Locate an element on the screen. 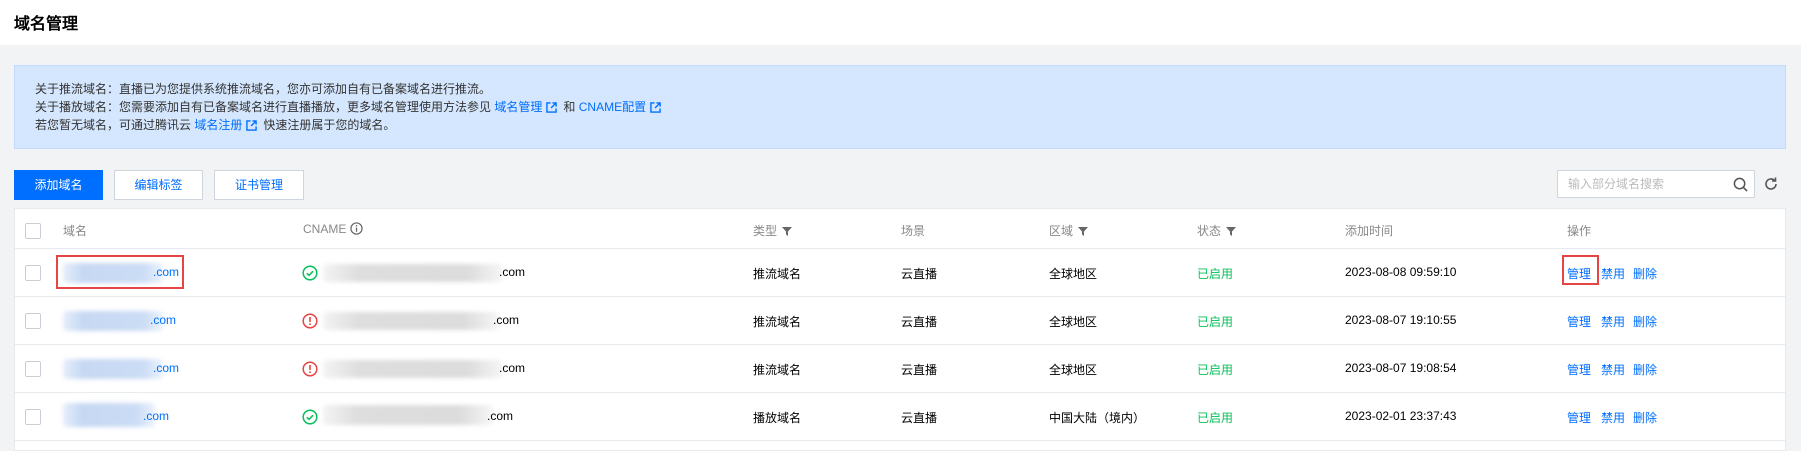  add-domain-button: 添加域名 is located at coordinates (58, 185).